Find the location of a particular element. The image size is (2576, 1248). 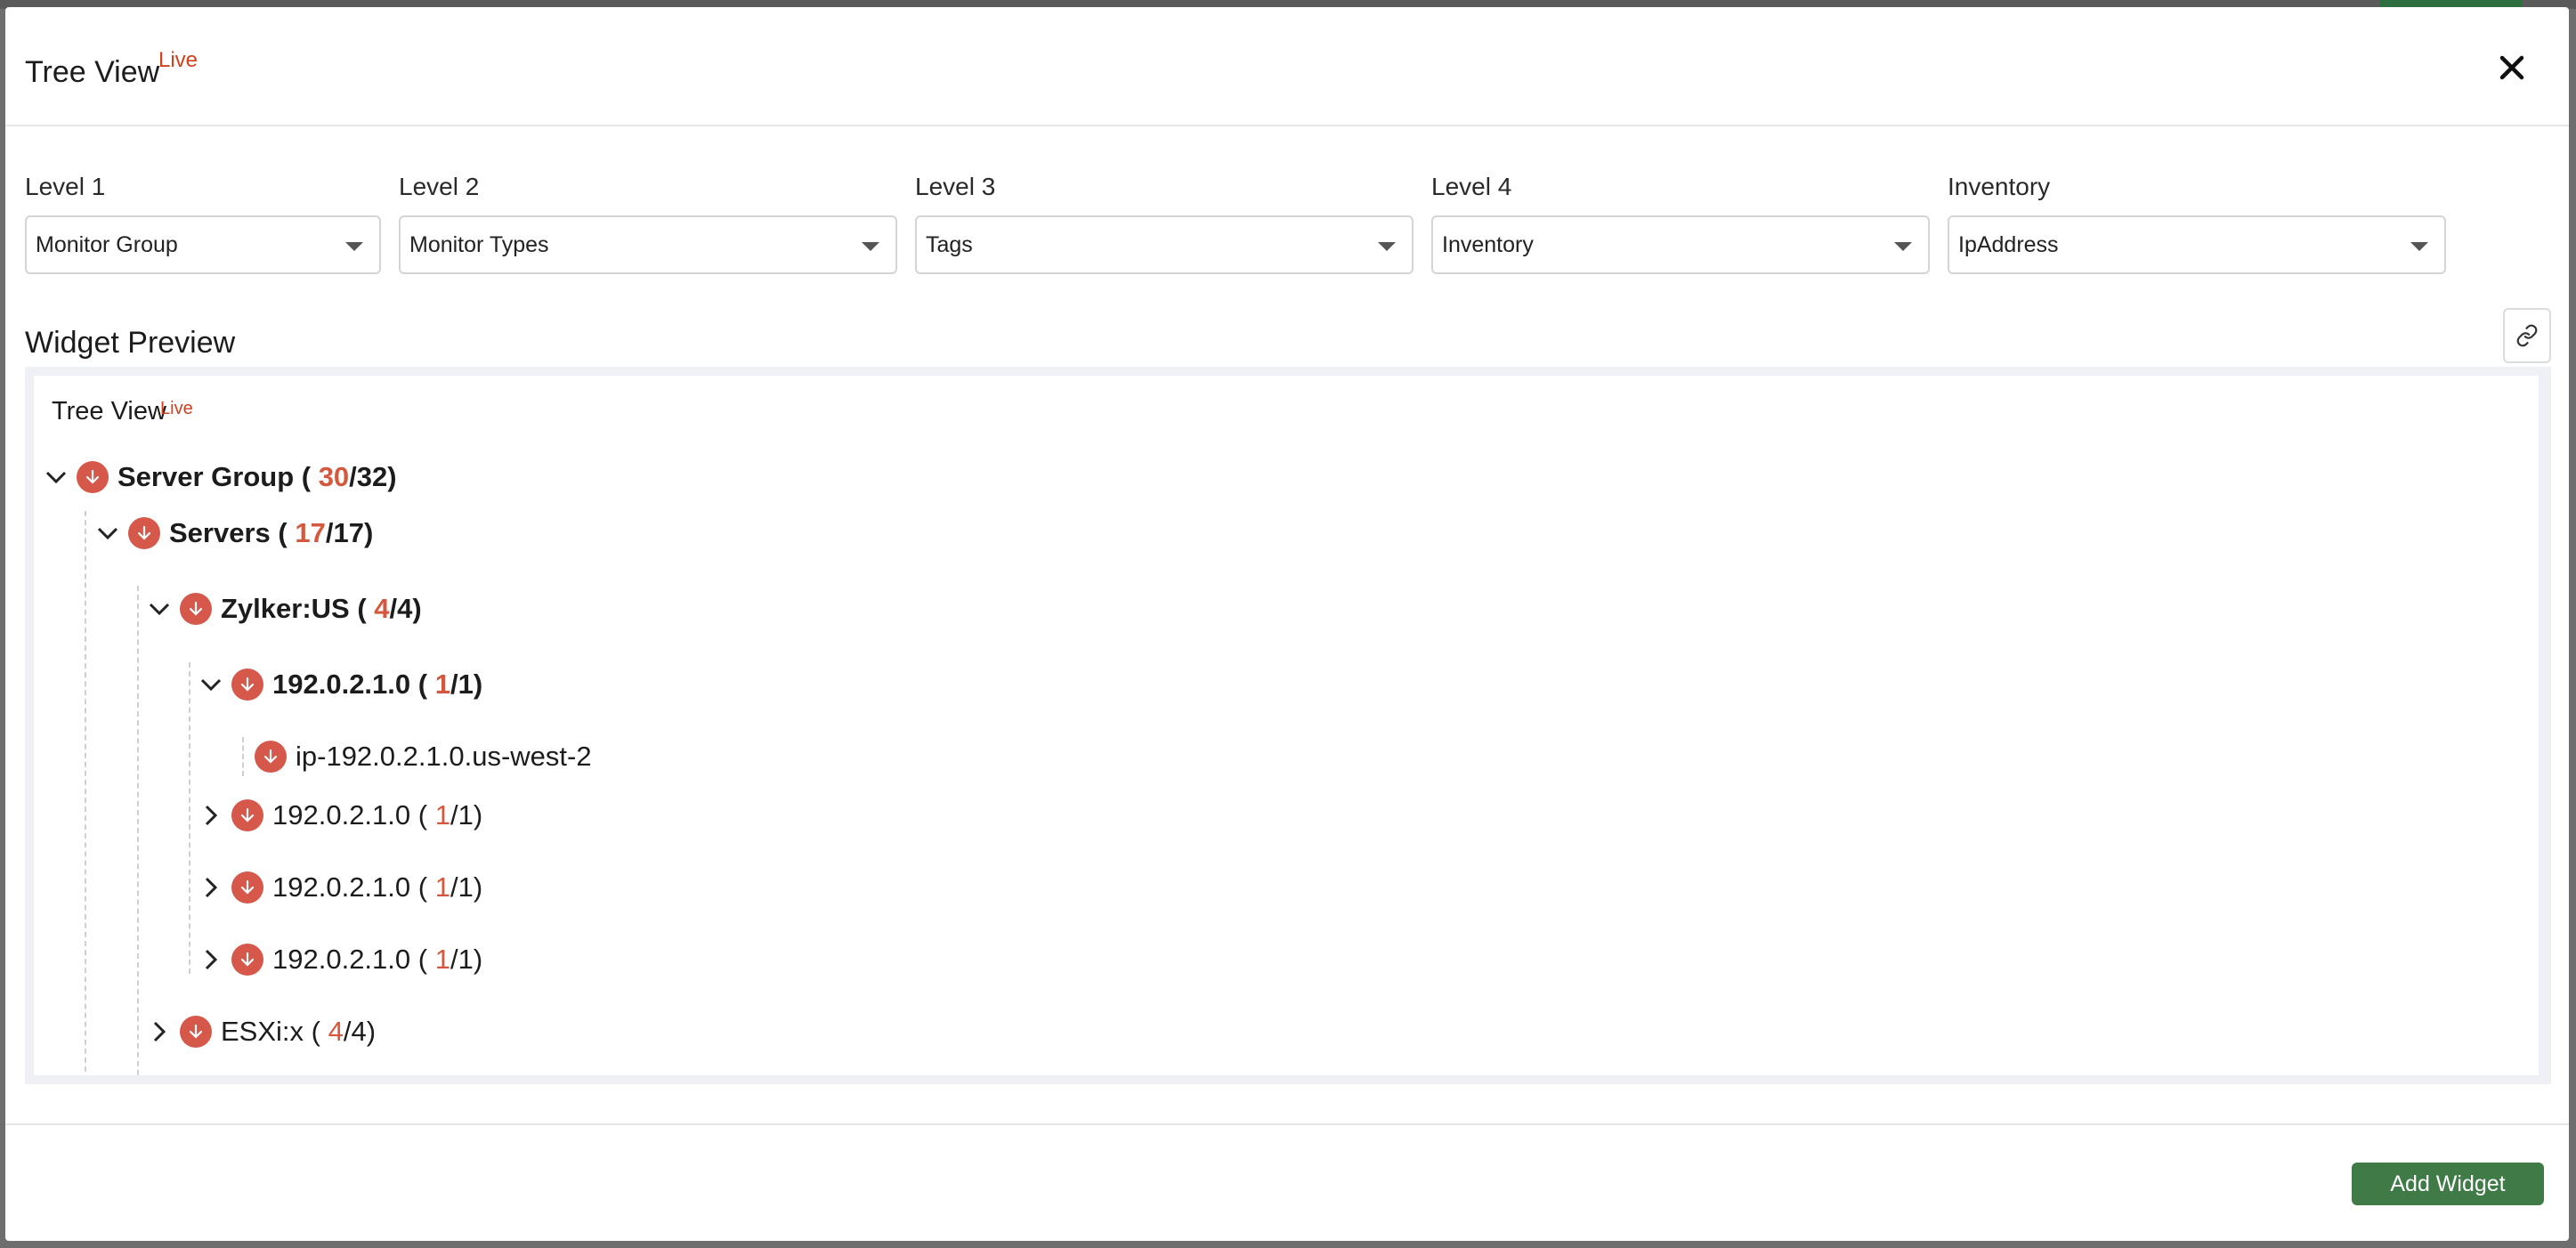

modal-header: Tree View Live is located at coordinates (1287, 66).